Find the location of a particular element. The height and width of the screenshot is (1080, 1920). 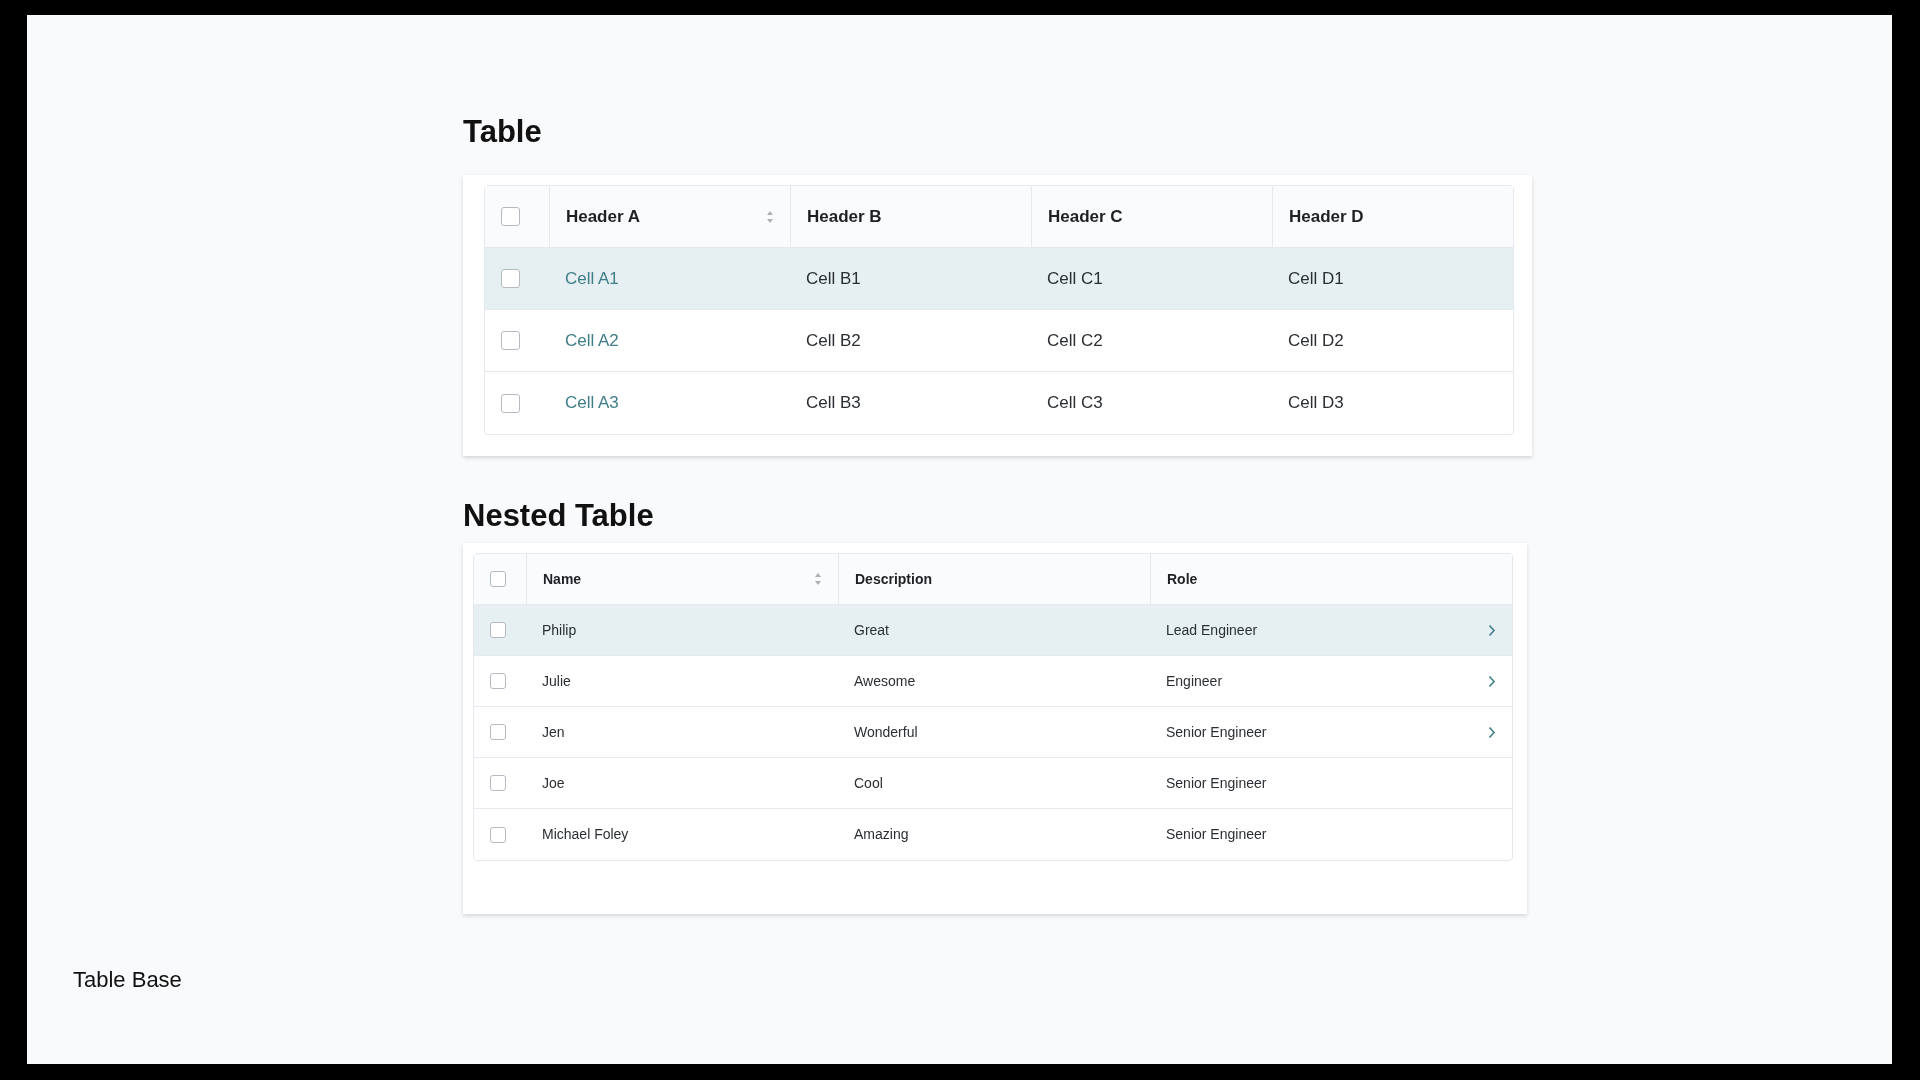

column-header: Header C is located at coordinates (1085, 216).